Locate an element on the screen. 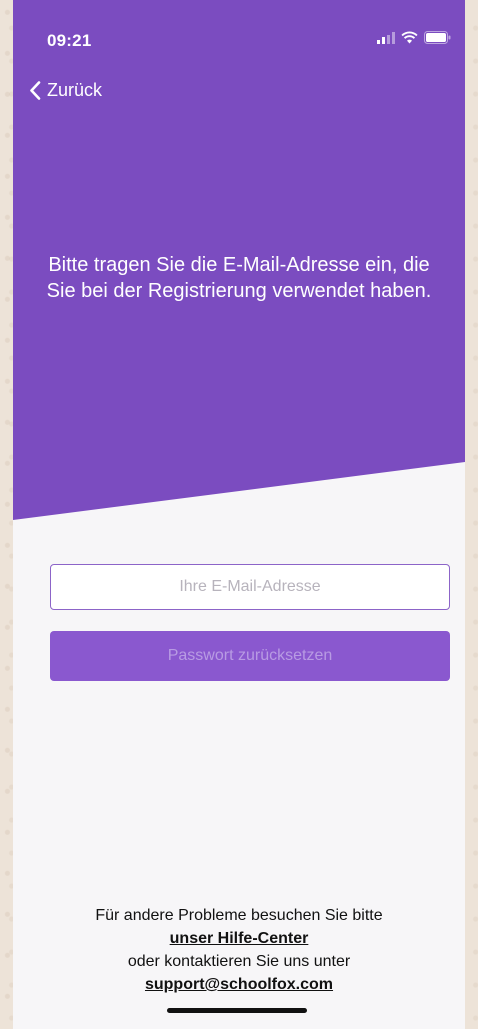  signal-icon is located at coordinates (386, 37).